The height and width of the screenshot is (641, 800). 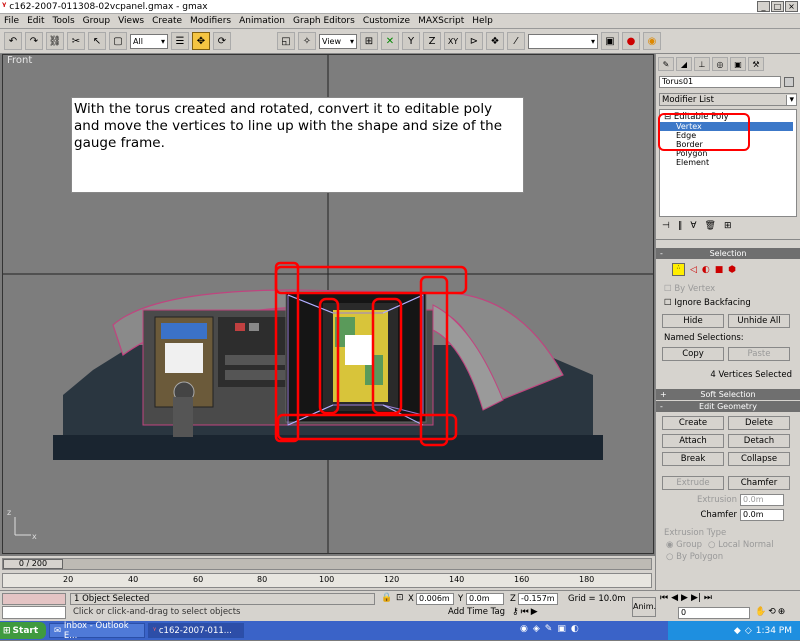 What do you see at coordinates (684, 598) in the screenshot?
I see `play-button-icon: ▶` at bounding box center [684, 598].